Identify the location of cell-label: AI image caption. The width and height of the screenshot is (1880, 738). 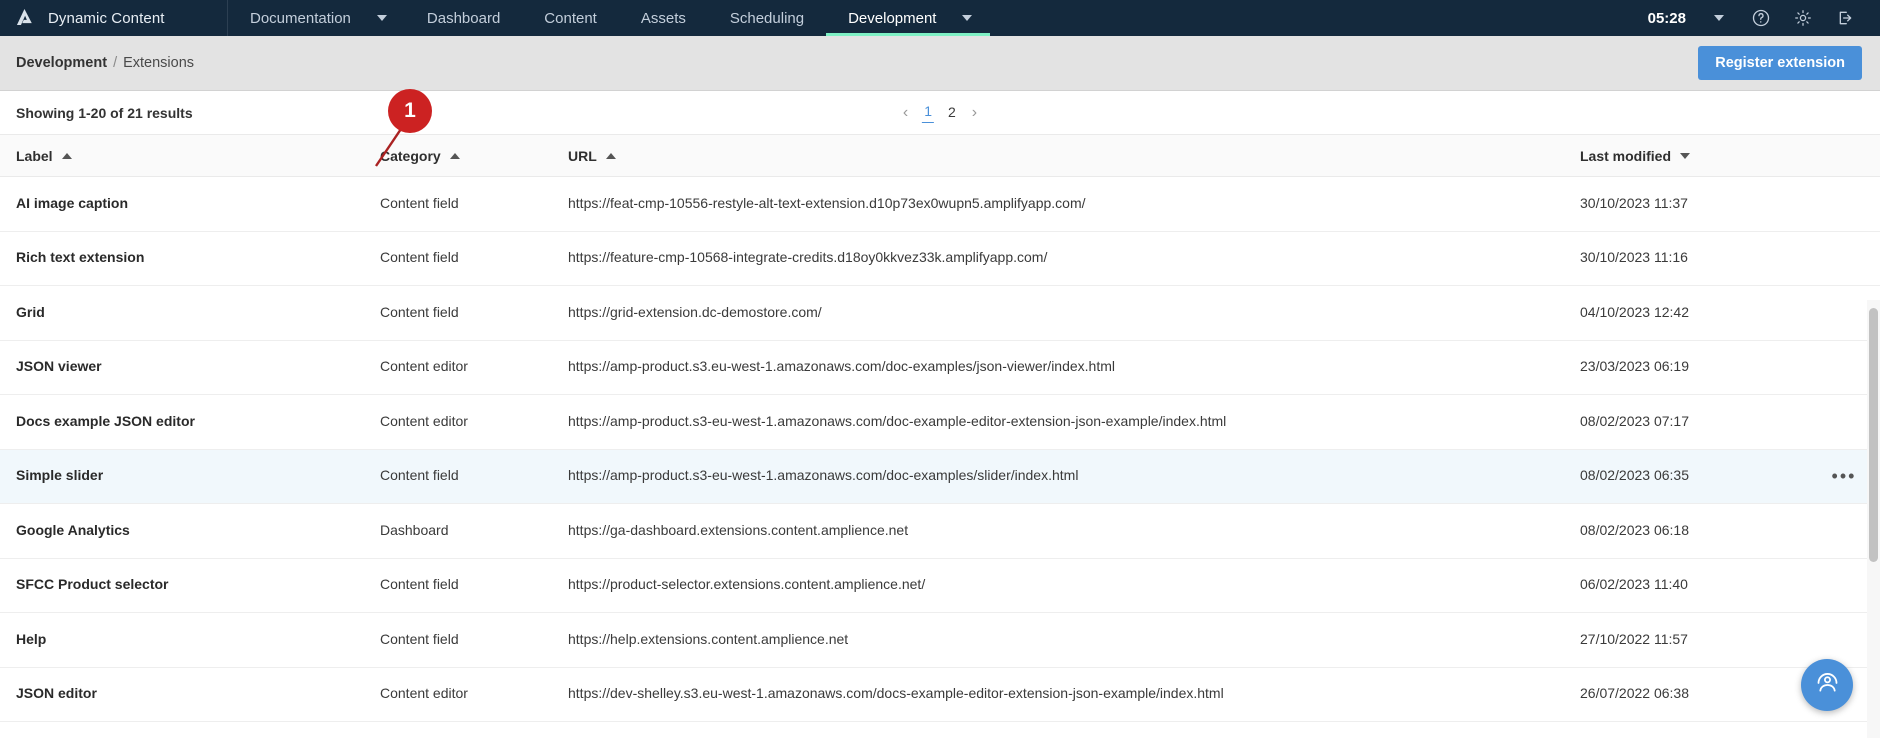
(72, 202).